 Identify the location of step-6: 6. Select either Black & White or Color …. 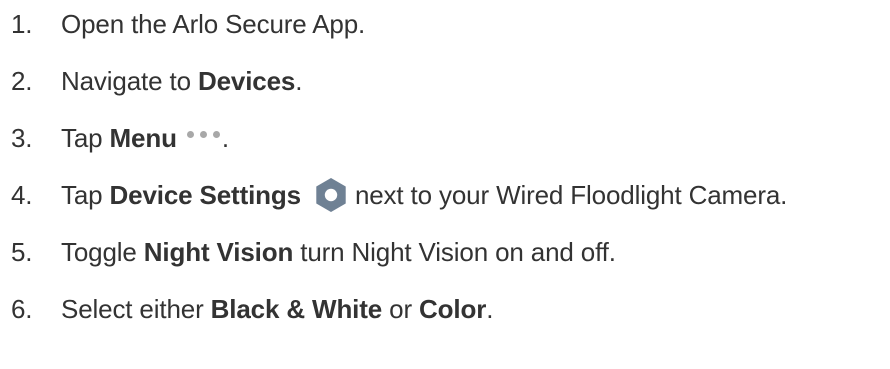
(252, 309).